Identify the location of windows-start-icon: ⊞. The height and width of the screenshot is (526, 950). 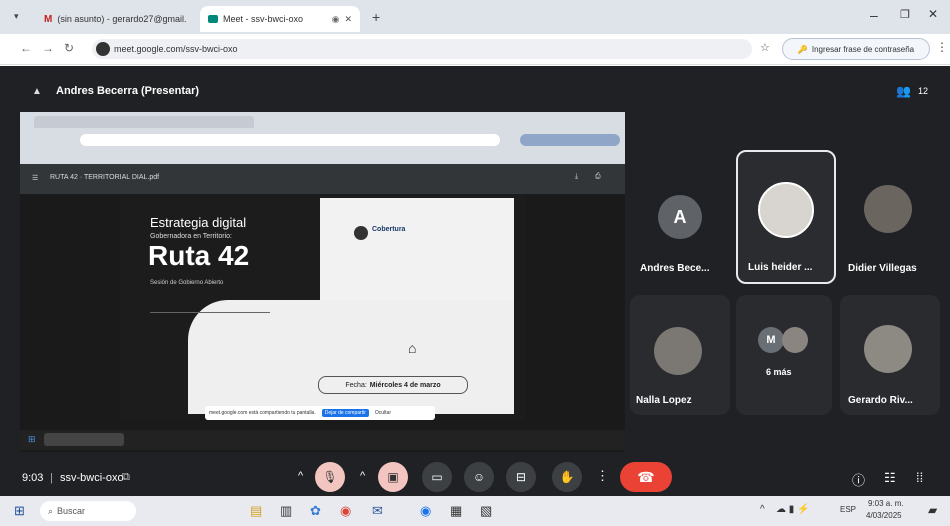
(19, 511).